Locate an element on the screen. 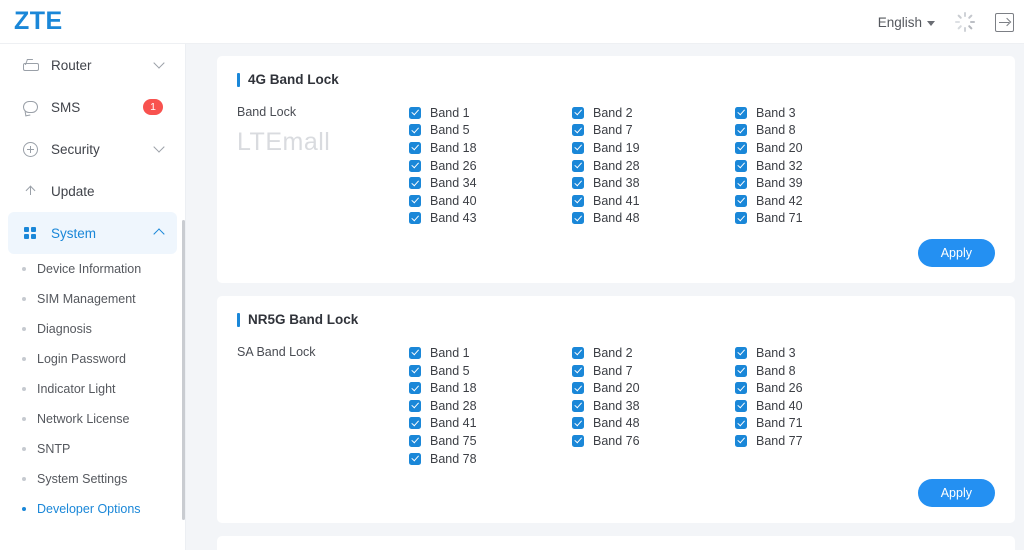  language-selector: English is located at coordinates (906, 22).